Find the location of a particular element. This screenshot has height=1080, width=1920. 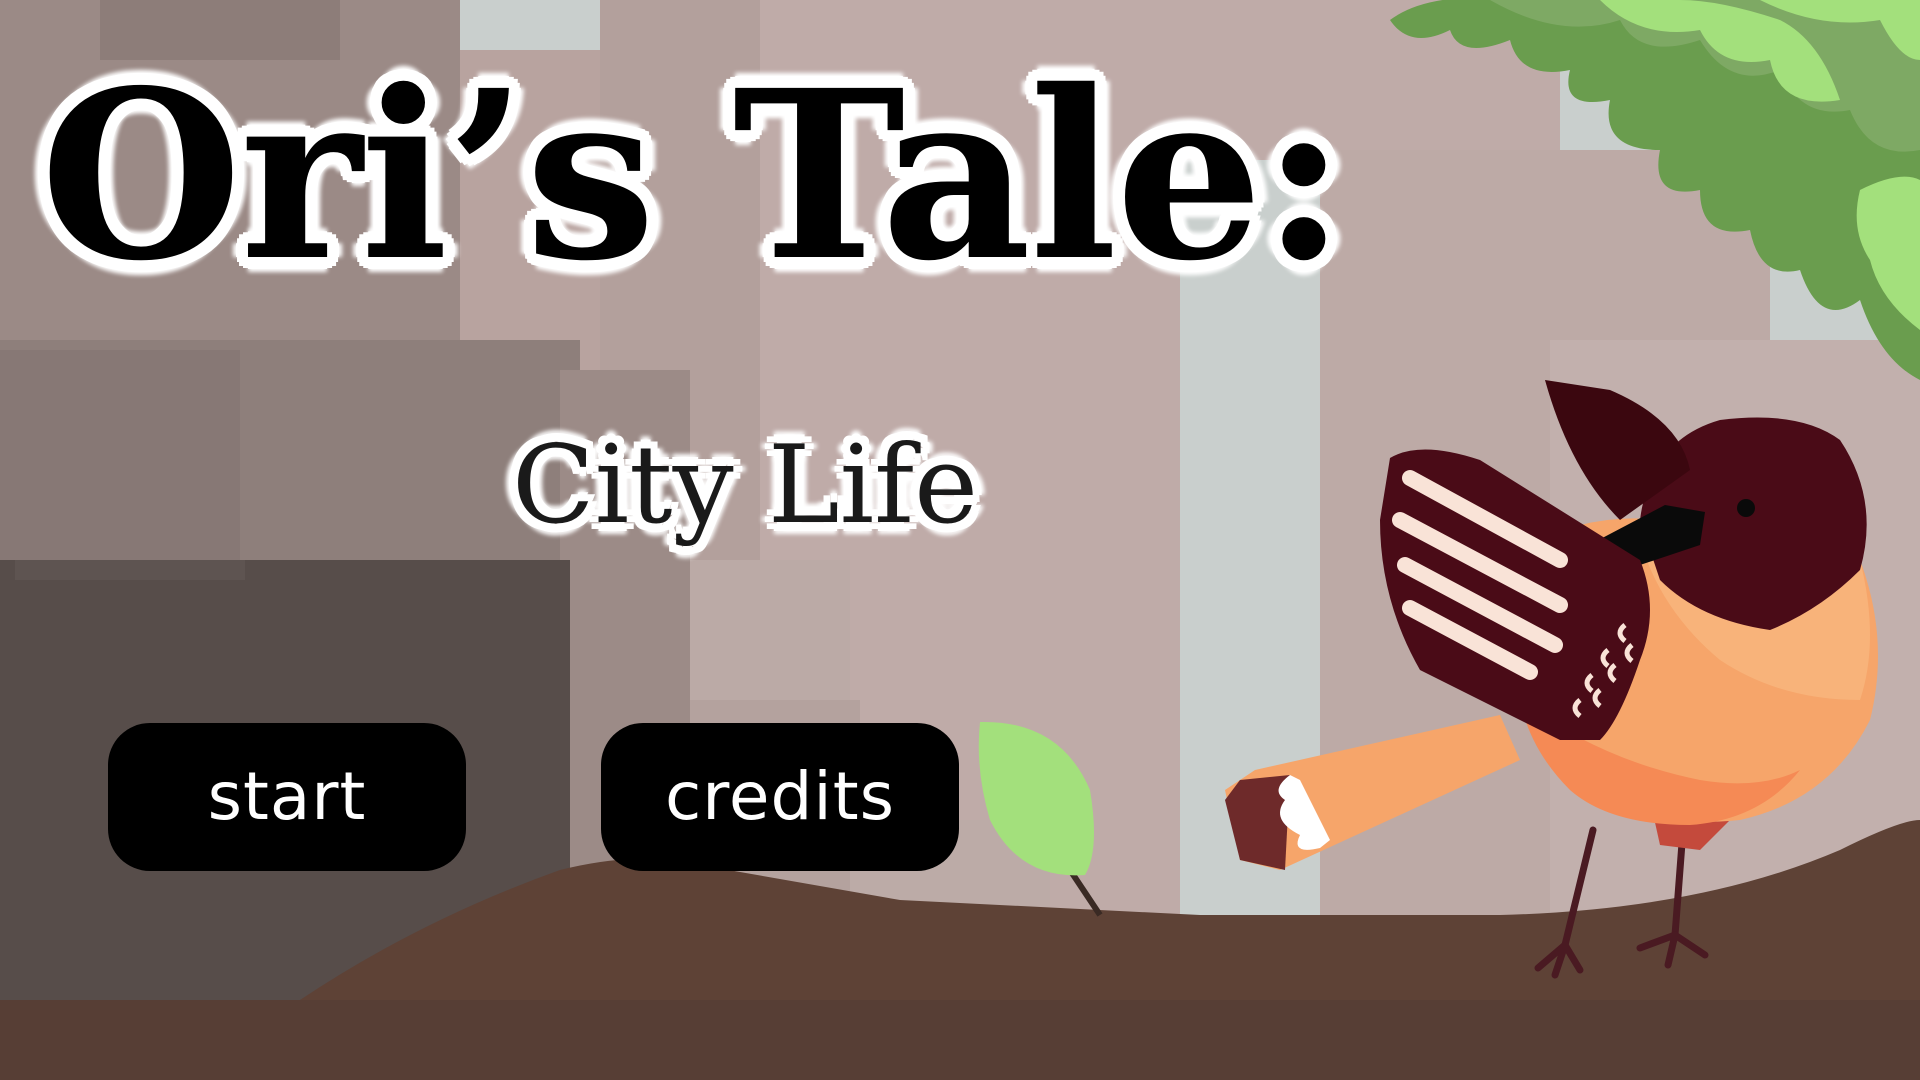

game-subtitle: City Life is located at coordinates (745, 485).